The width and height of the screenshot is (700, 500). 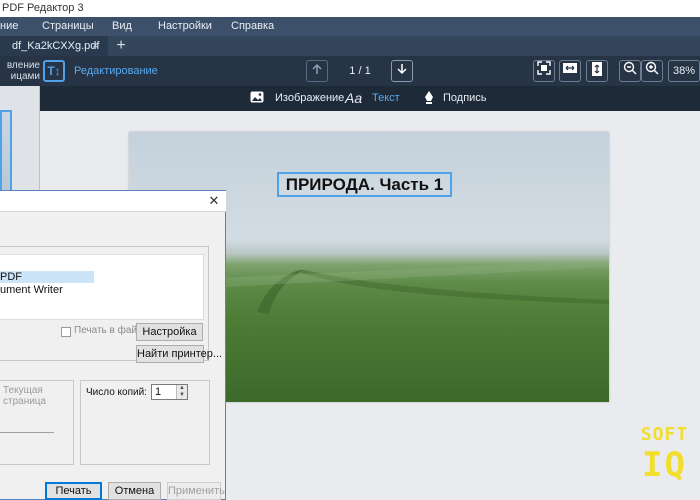 I want to click on printer-settings-button: Настройка, so click(x=169, y=332).